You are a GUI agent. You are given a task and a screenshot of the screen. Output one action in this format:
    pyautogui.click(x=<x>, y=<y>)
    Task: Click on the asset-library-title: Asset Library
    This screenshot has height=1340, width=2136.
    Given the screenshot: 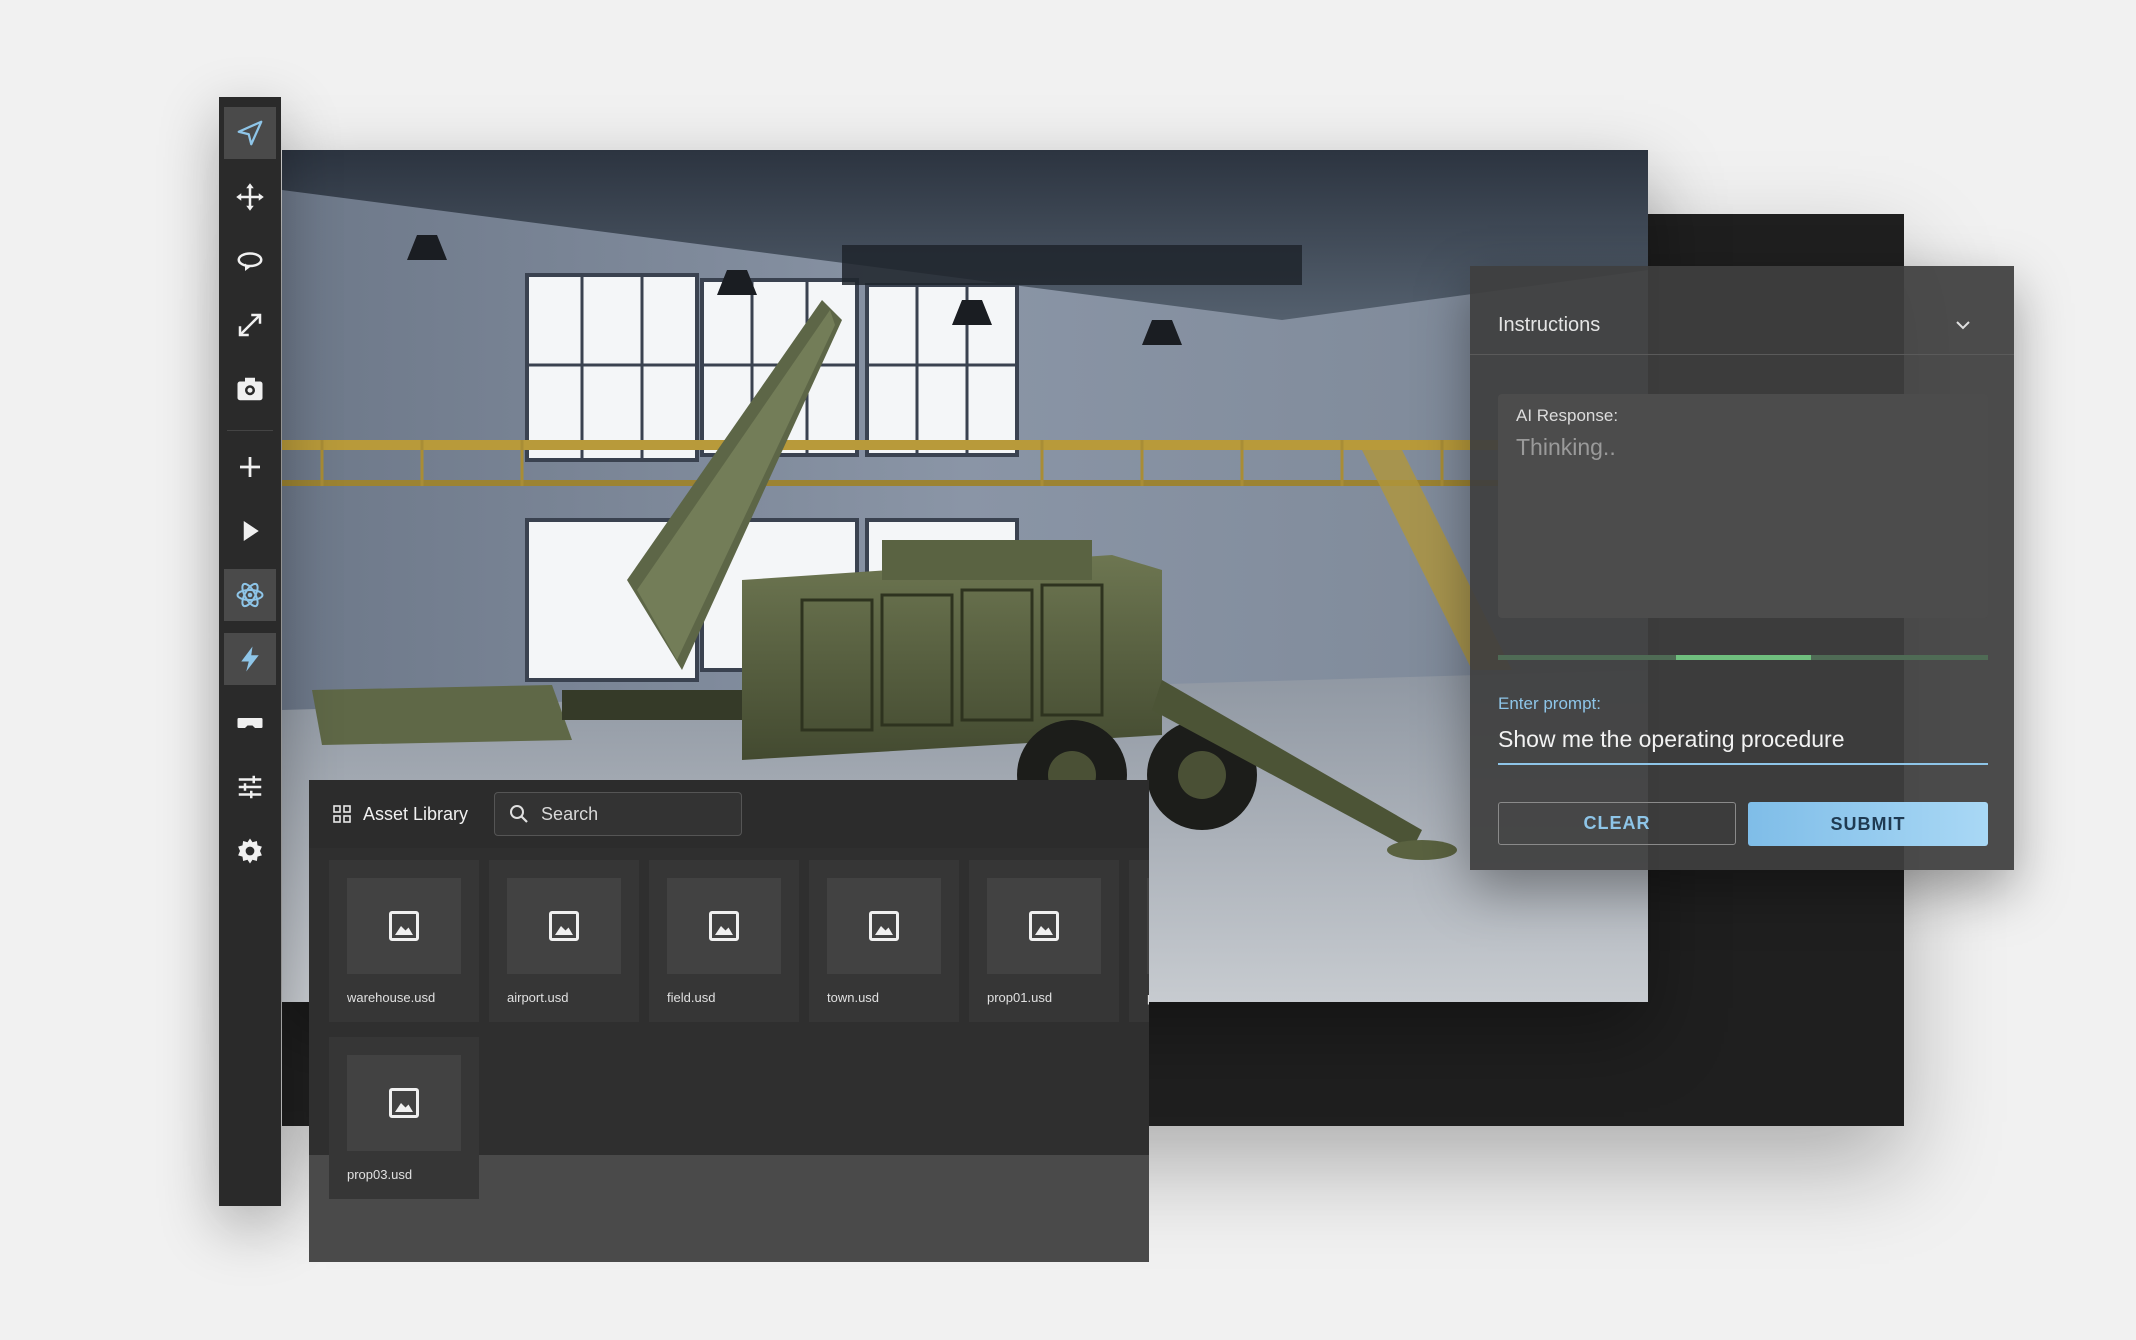 What is the action you would take?
    pyautogui.click(x=416, y=813)
    